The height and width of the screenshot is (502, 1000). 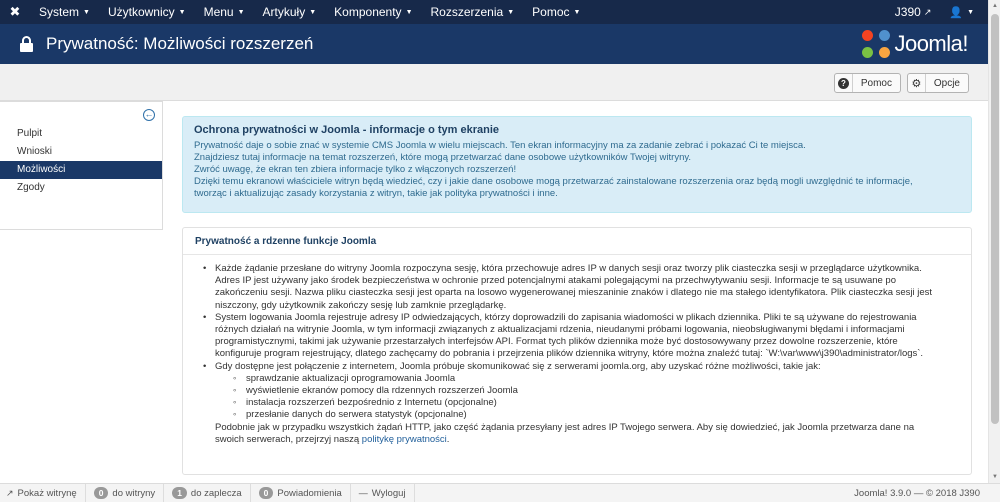 I want to click on vertical-scrollbar: ▲ ▼, so click(x=994, y=241).